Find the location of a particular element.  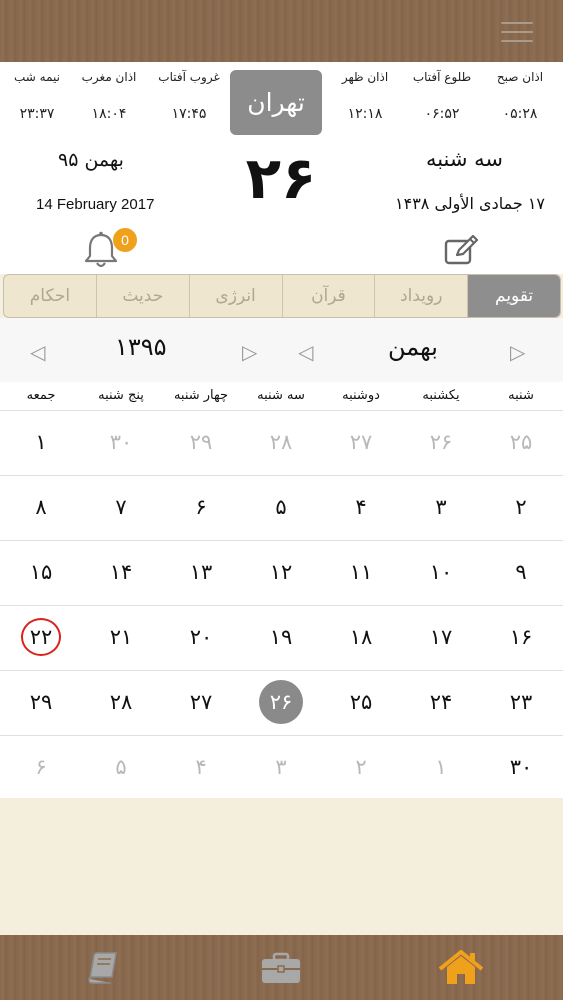

day-number: ۲۰ is located at coordinates (201, 637).